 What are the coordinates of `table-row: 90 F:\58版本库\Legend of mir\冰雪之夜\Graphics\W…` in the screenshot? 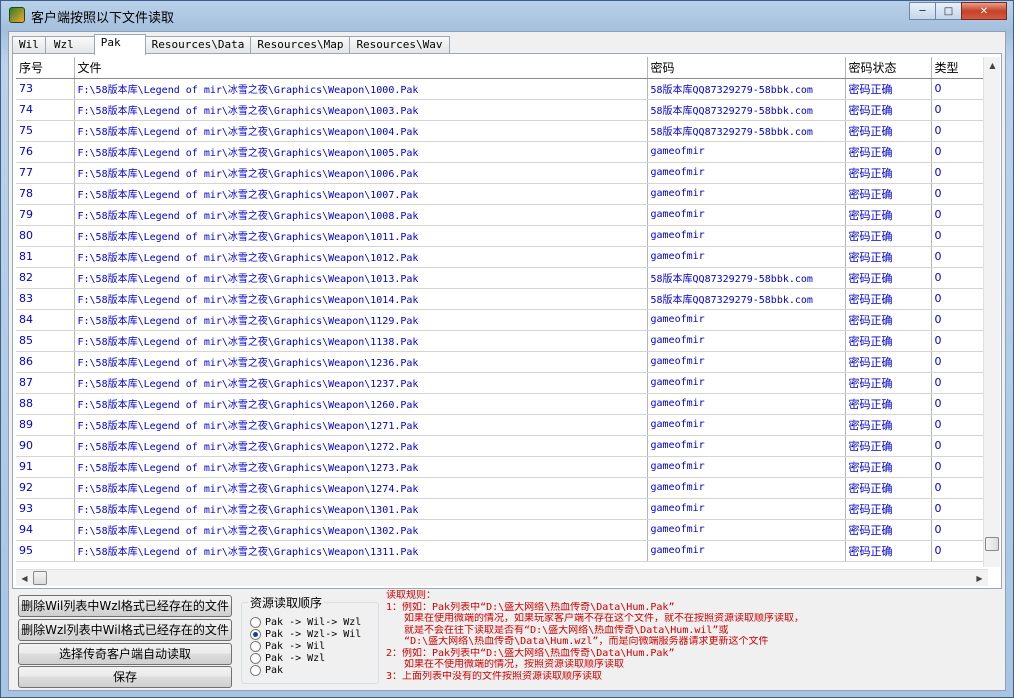 It's located at (502, 446).